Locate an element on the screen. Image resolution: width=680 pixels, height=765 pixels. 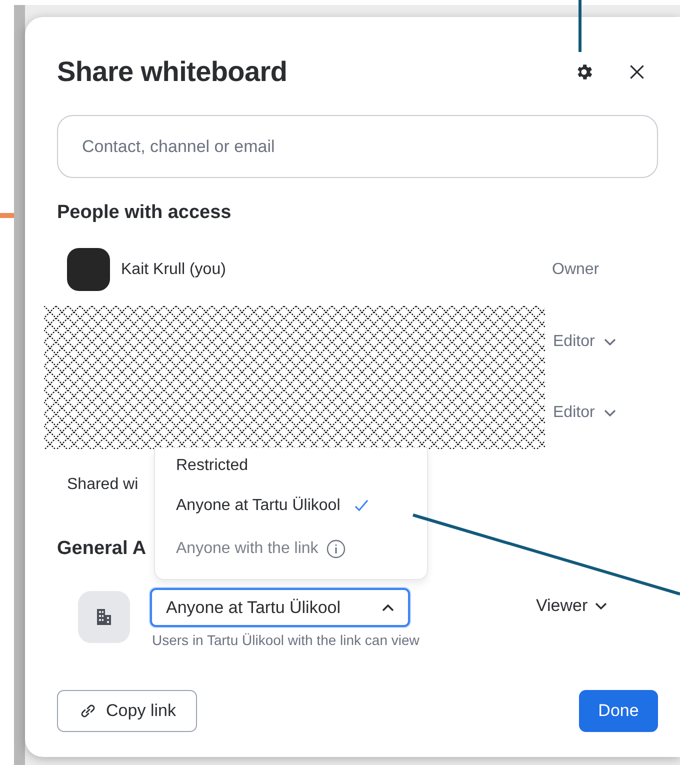
section-heading: People with access is located at coordinates (144, 213).